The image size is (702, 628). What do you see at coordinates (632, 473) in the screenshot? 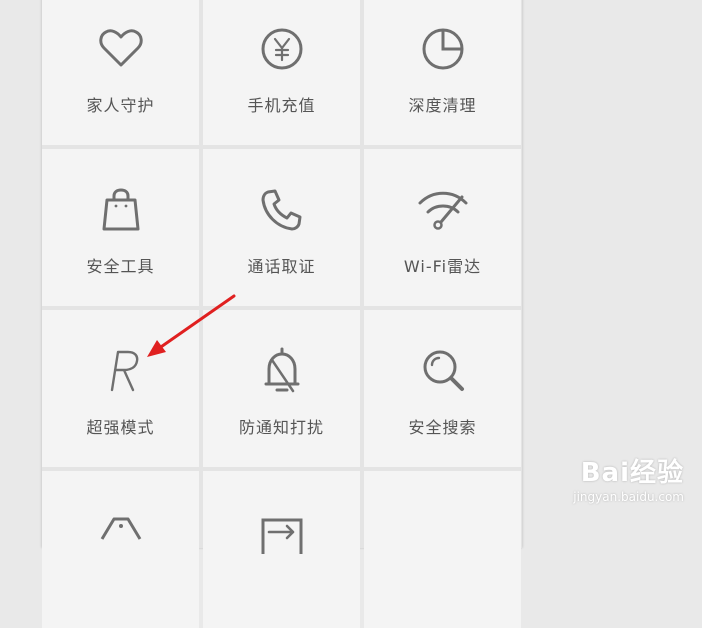
I see `watermark-brand: Bai经验` at bounding box center [632, 473].